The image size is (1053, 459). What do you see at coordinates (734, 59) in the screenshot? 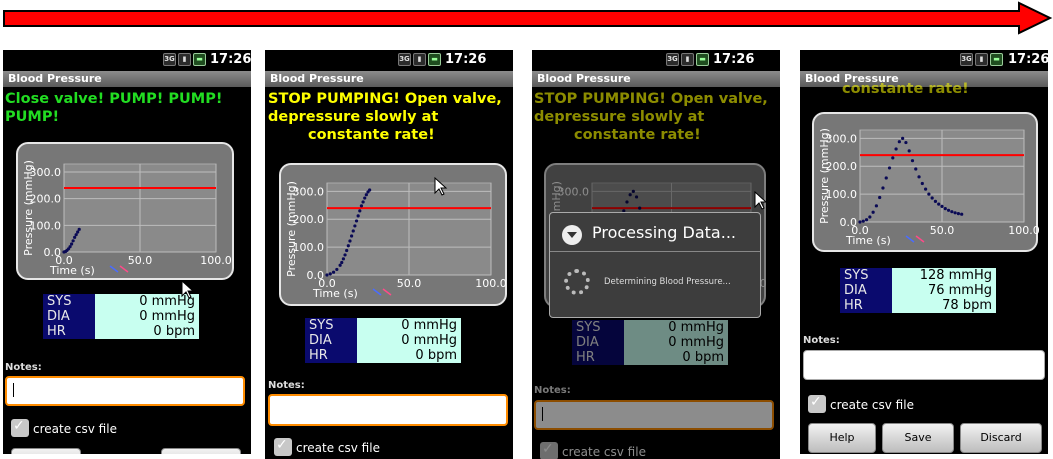
I see `clock: 17:26` at bounding box center [734, 59].